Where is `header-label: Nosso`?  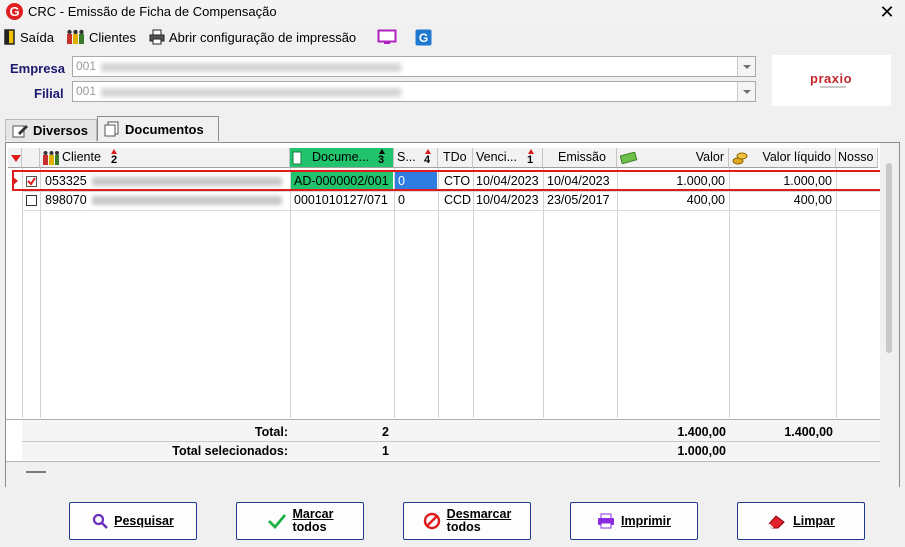 header-label: Nosso is located at coordinates (856, 157).